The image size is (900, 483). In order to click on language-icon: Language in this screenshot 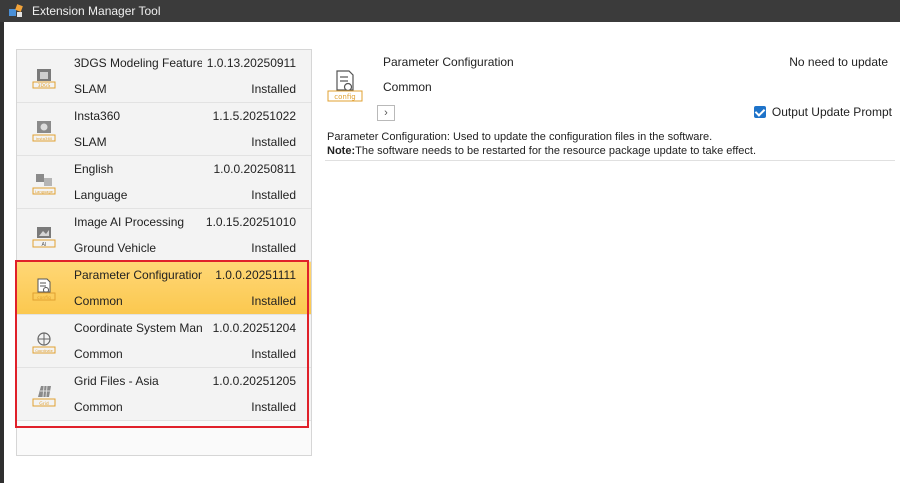, I will do `click(44, 183)`.